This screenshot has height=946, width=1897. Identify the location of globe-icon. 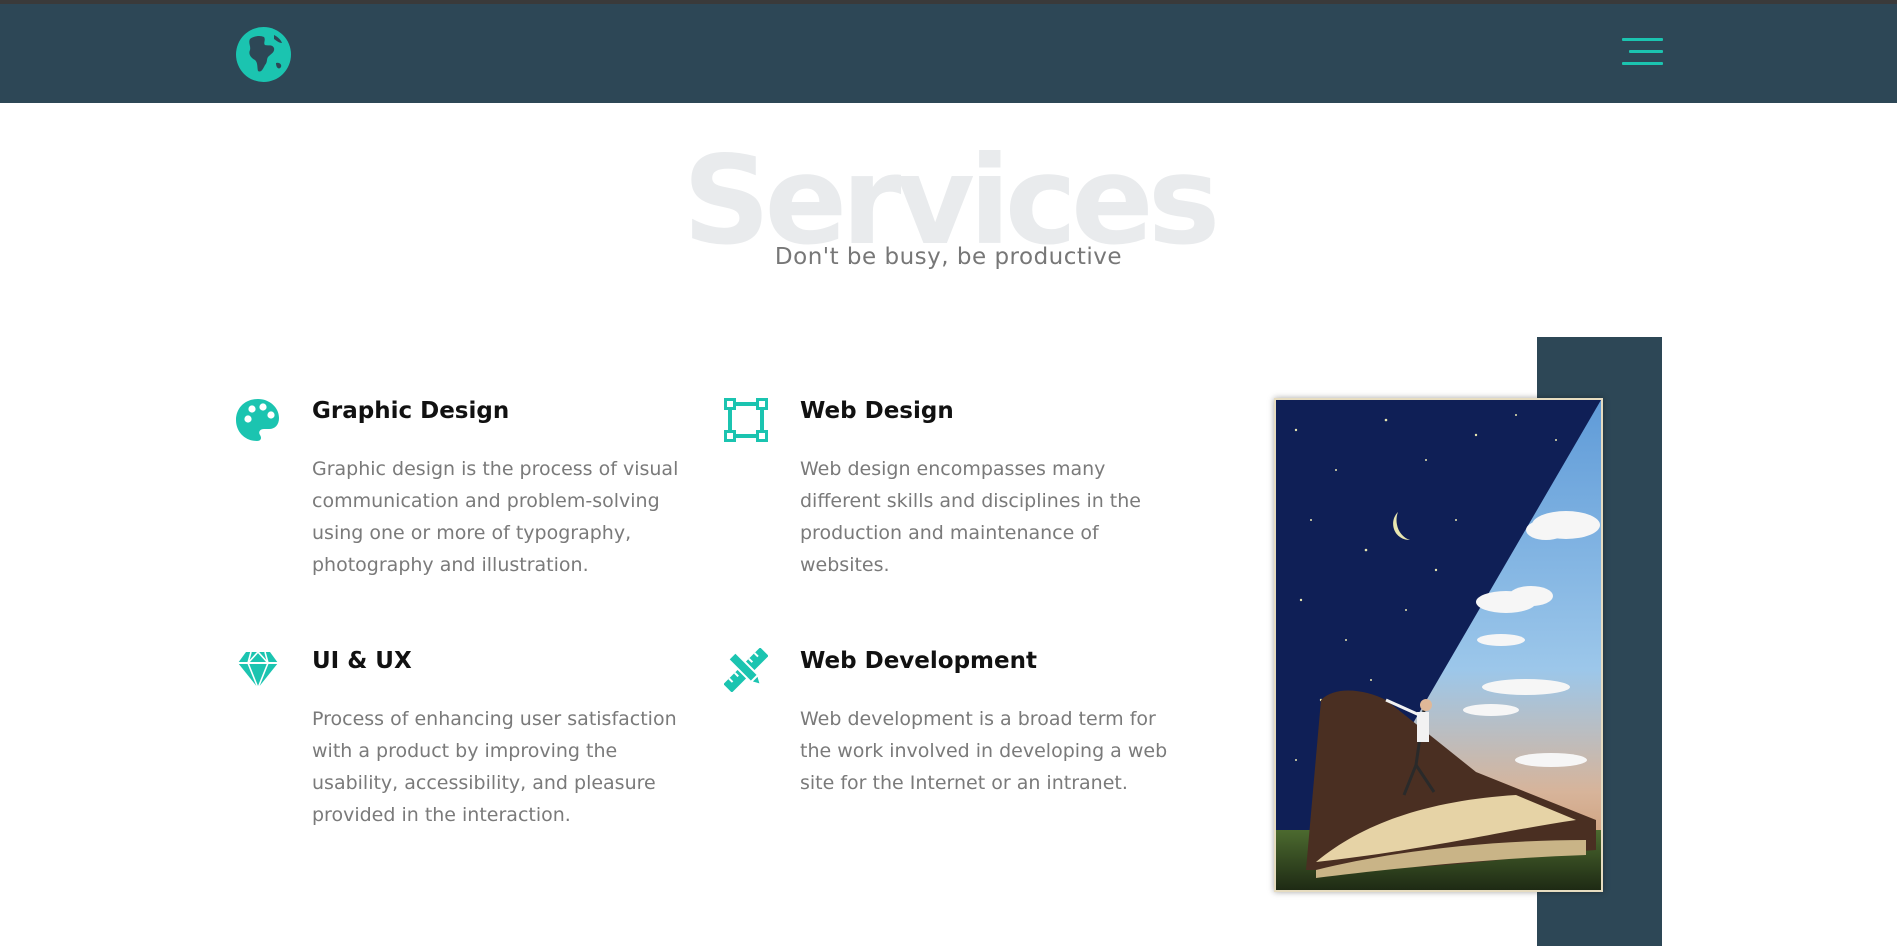
(263, 54).